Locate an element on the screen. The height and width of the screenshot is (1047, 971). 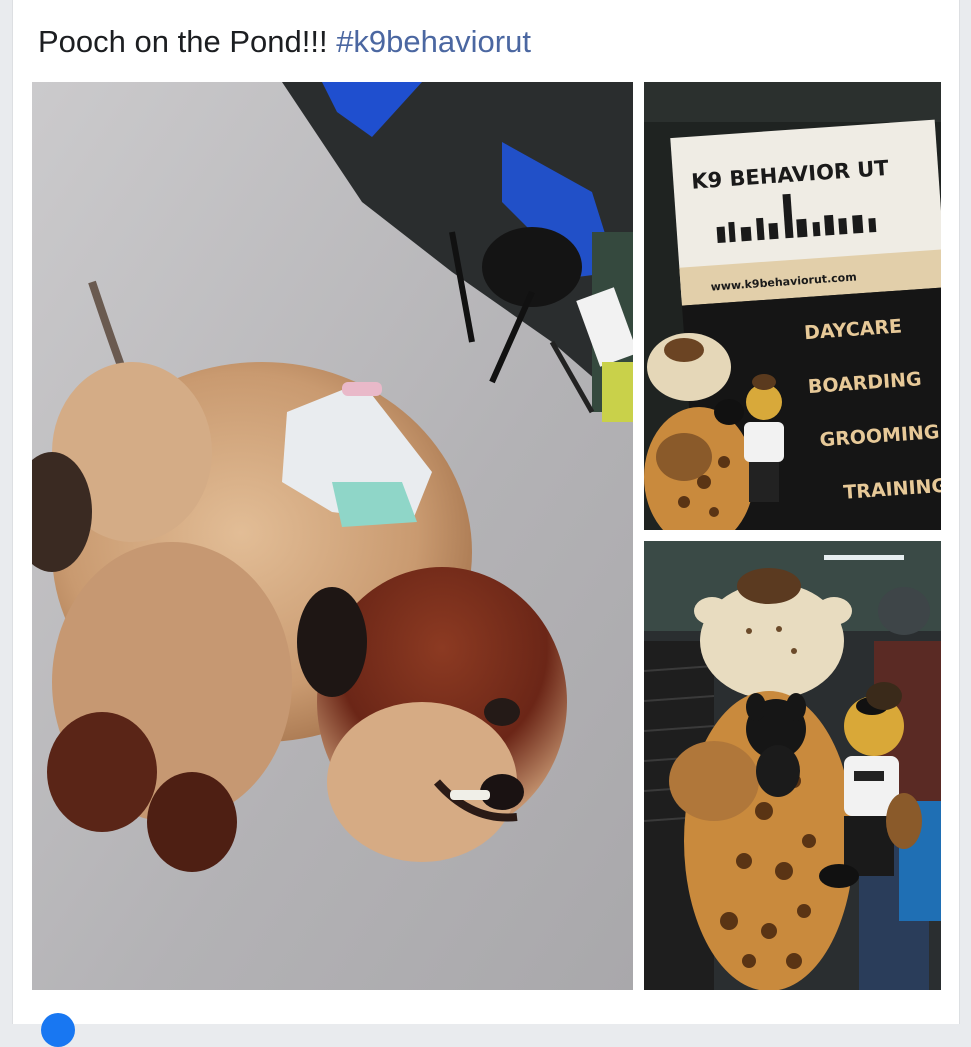
post-caption: Pooch on the Pond!!! #k9behaviorut is located at coordinates (284, 42).